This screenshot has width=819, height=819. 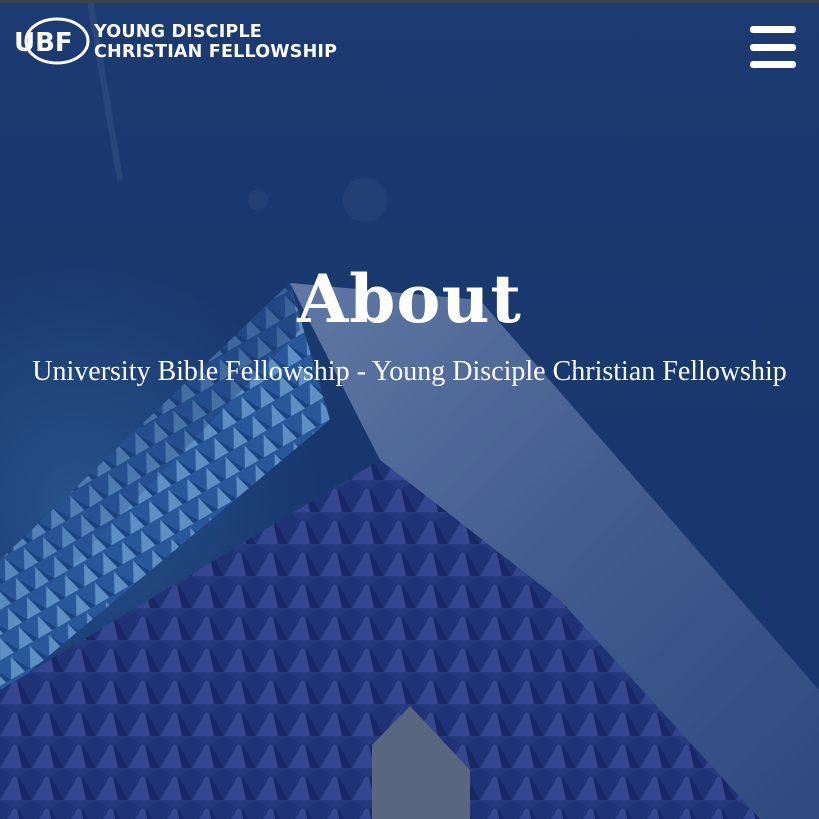 I want to click on hamburger-menu-icon, so click(x=774, y=47).